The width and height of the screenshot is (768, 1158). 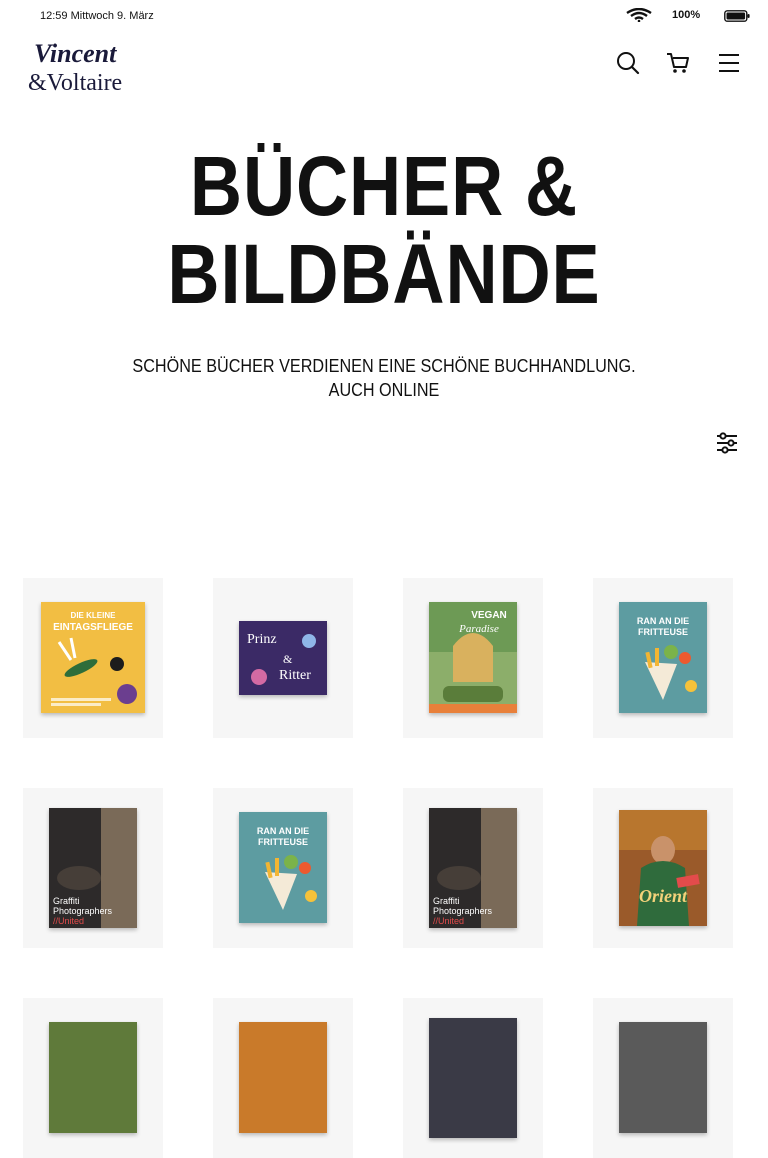 I want to click on cover-title: VEGAN, so click(x=489, y=615).